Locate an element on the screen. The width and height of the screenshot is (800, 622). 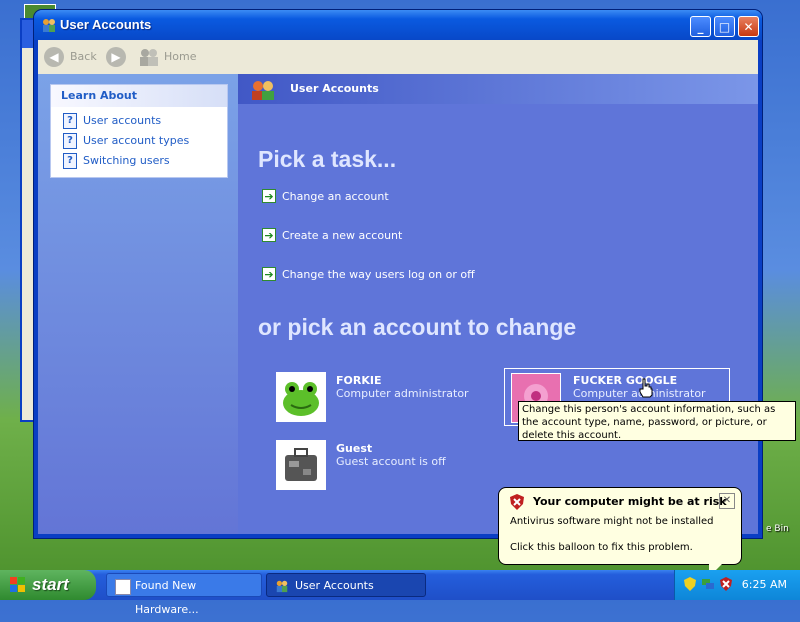
task-label: Change an account is located at coordinates (335, 196).